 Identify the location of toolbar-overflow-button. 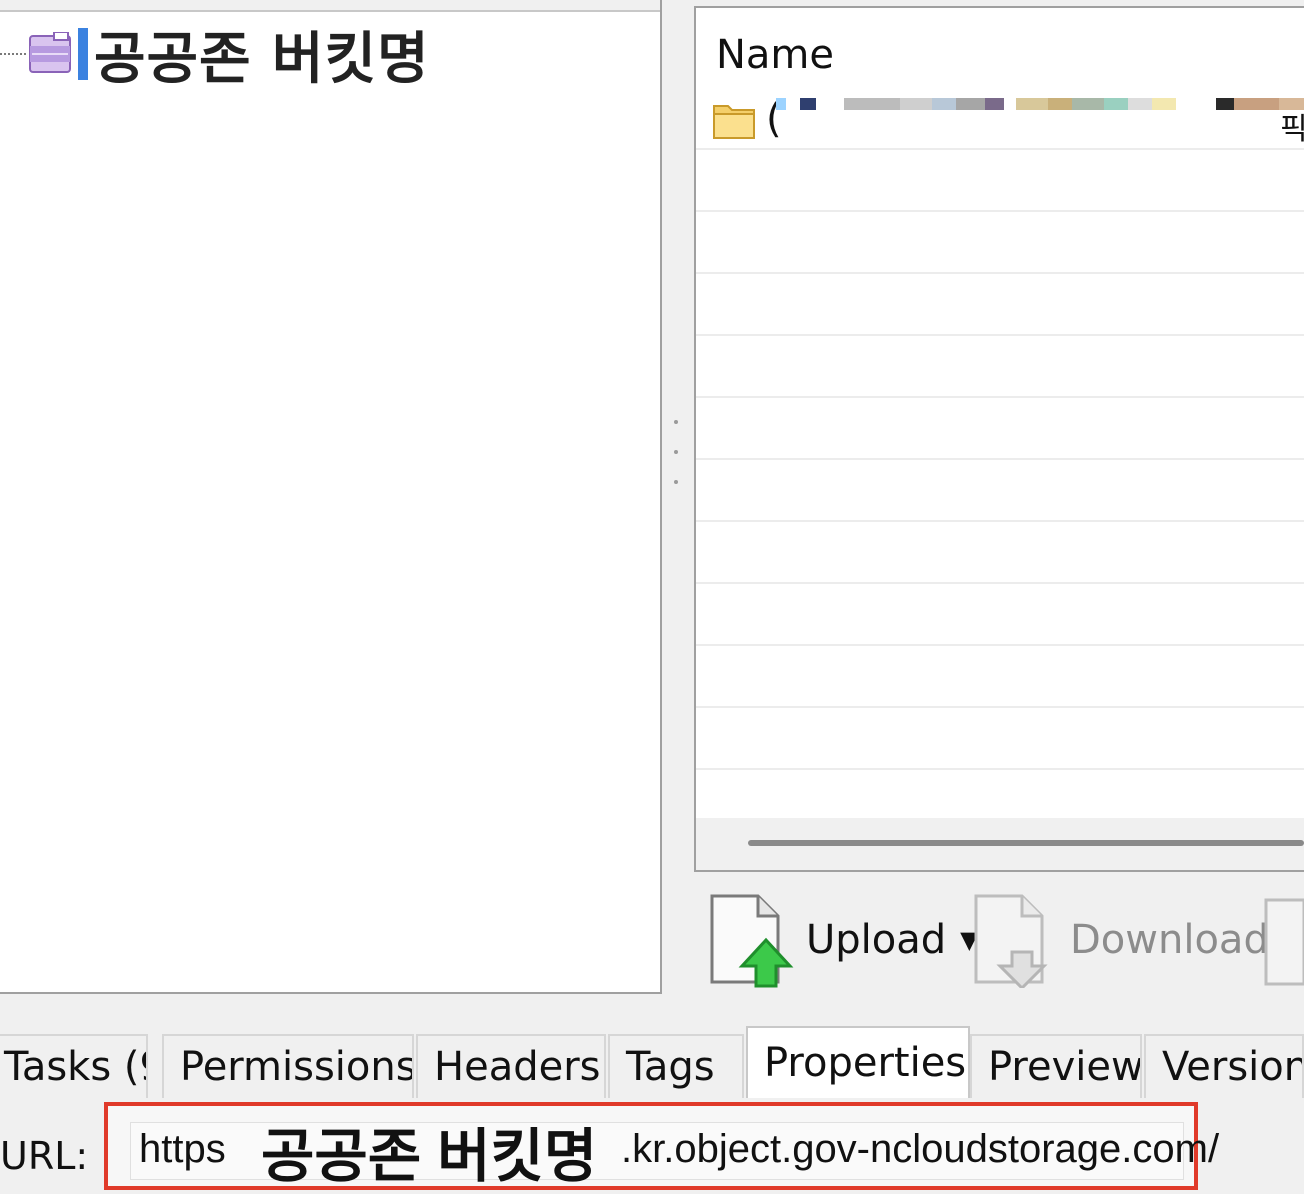
(1283, 940).